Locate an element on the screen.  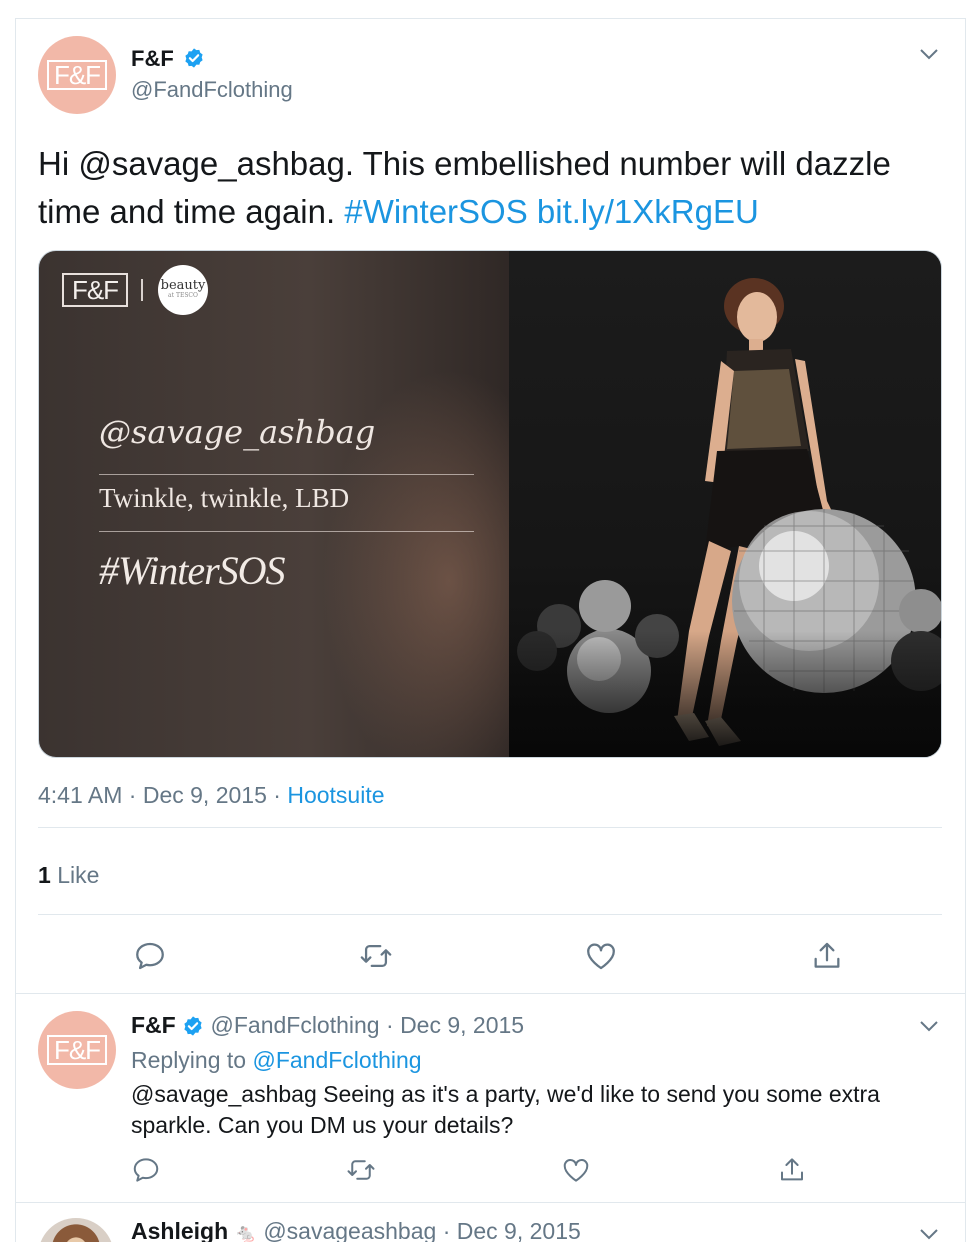
likes-count: 1 Like is located at coordinates (68, 875).